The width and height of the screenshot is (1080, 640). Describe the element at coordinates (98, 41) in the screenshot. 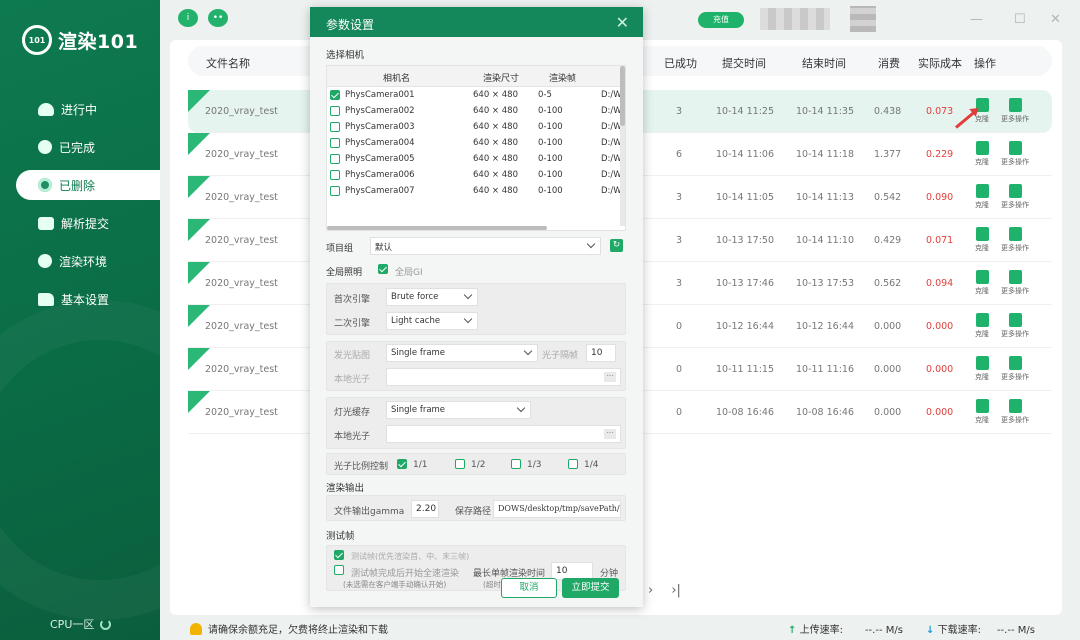

I see `logo-name: 渲染101` at that location.